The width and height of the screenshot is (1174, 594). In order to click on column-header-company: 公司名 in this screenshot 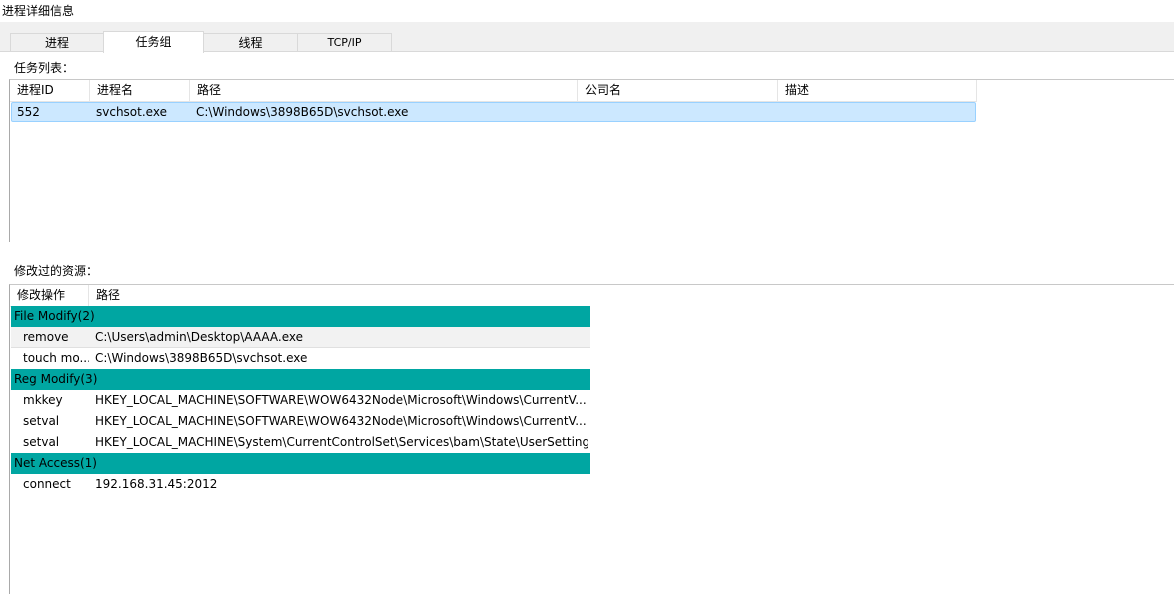, I will do `click(678, 90)`.